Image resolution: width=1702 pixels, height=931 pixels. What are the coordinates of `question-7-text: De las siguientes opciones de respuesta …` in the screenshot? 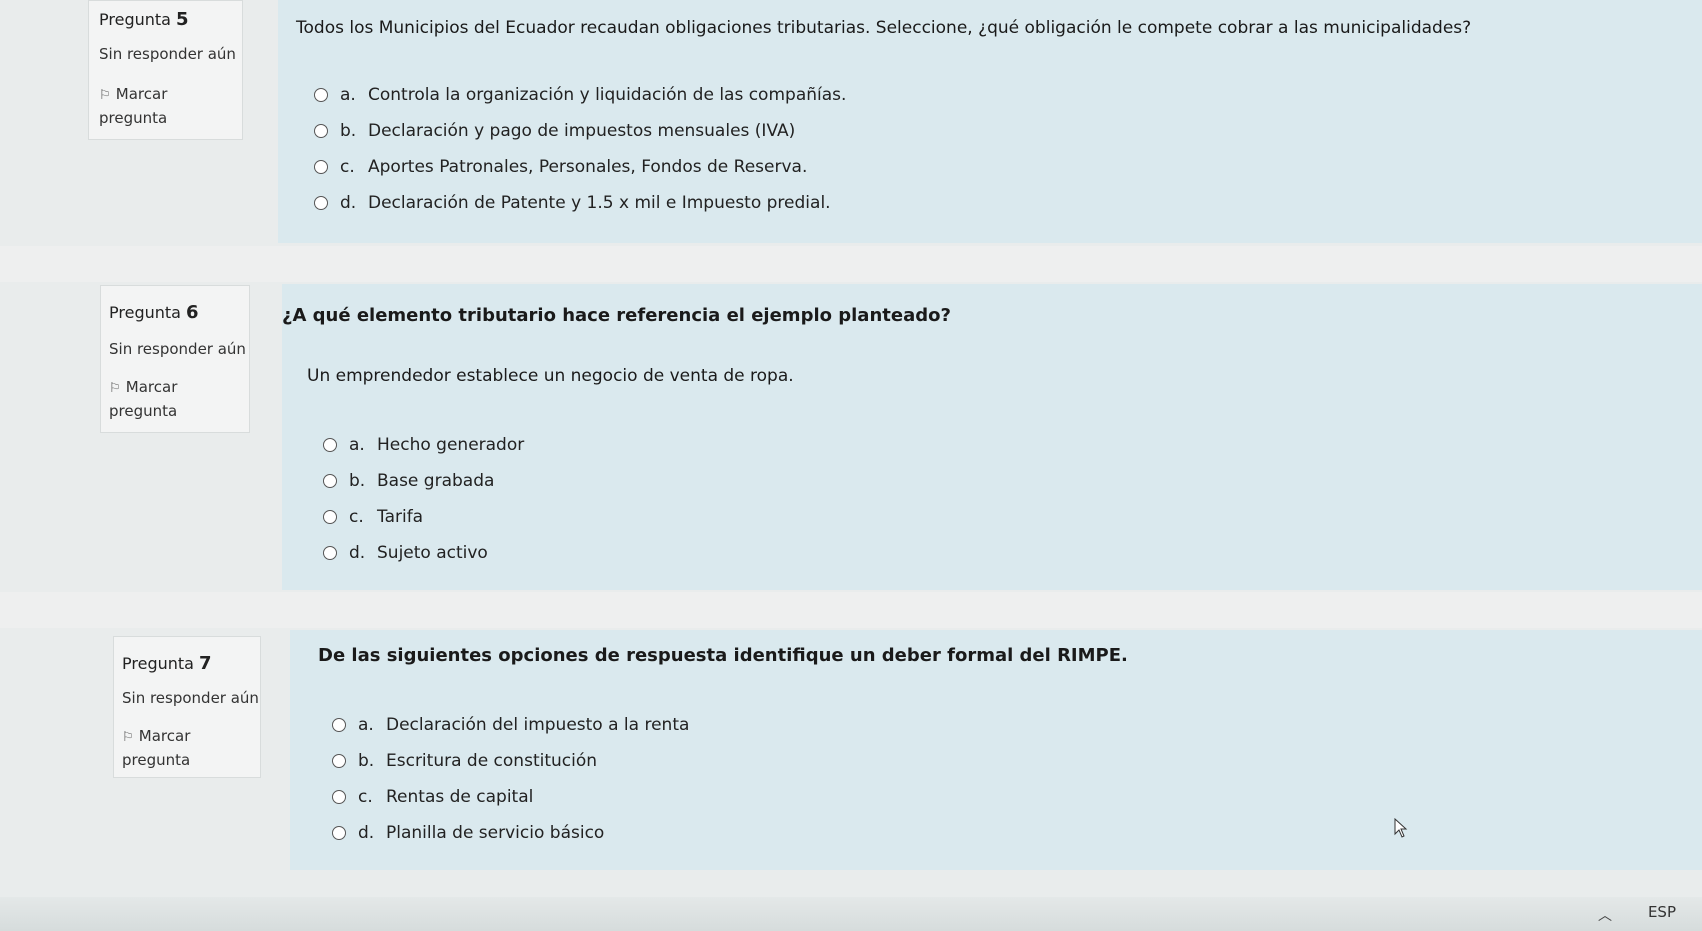 It's located at (723, 655).